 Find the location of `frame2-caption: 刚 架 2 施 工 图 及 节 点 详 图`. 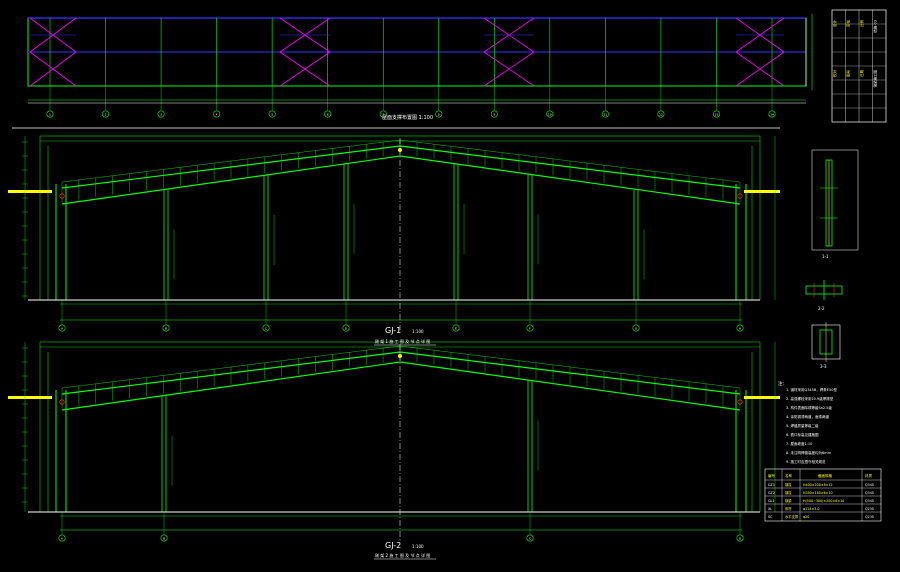

frame2-caption: 刚 架 2 施 工 图 及 节 点 详 图 is located at coordinates (402, 555).